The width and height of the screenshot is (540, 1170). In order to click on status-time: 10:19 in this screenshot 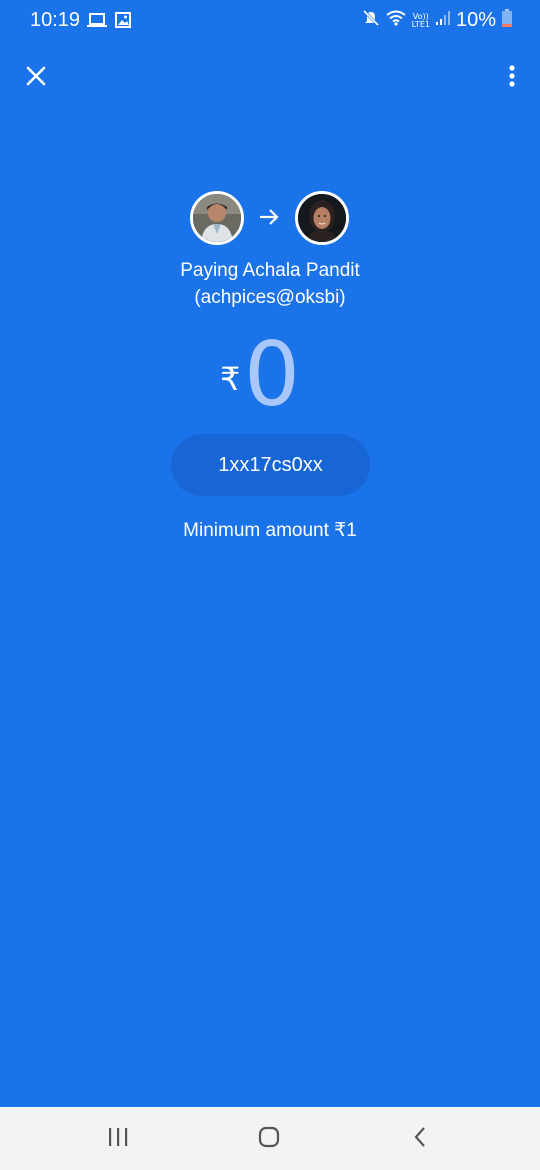, I will do `click(55, 20)`.